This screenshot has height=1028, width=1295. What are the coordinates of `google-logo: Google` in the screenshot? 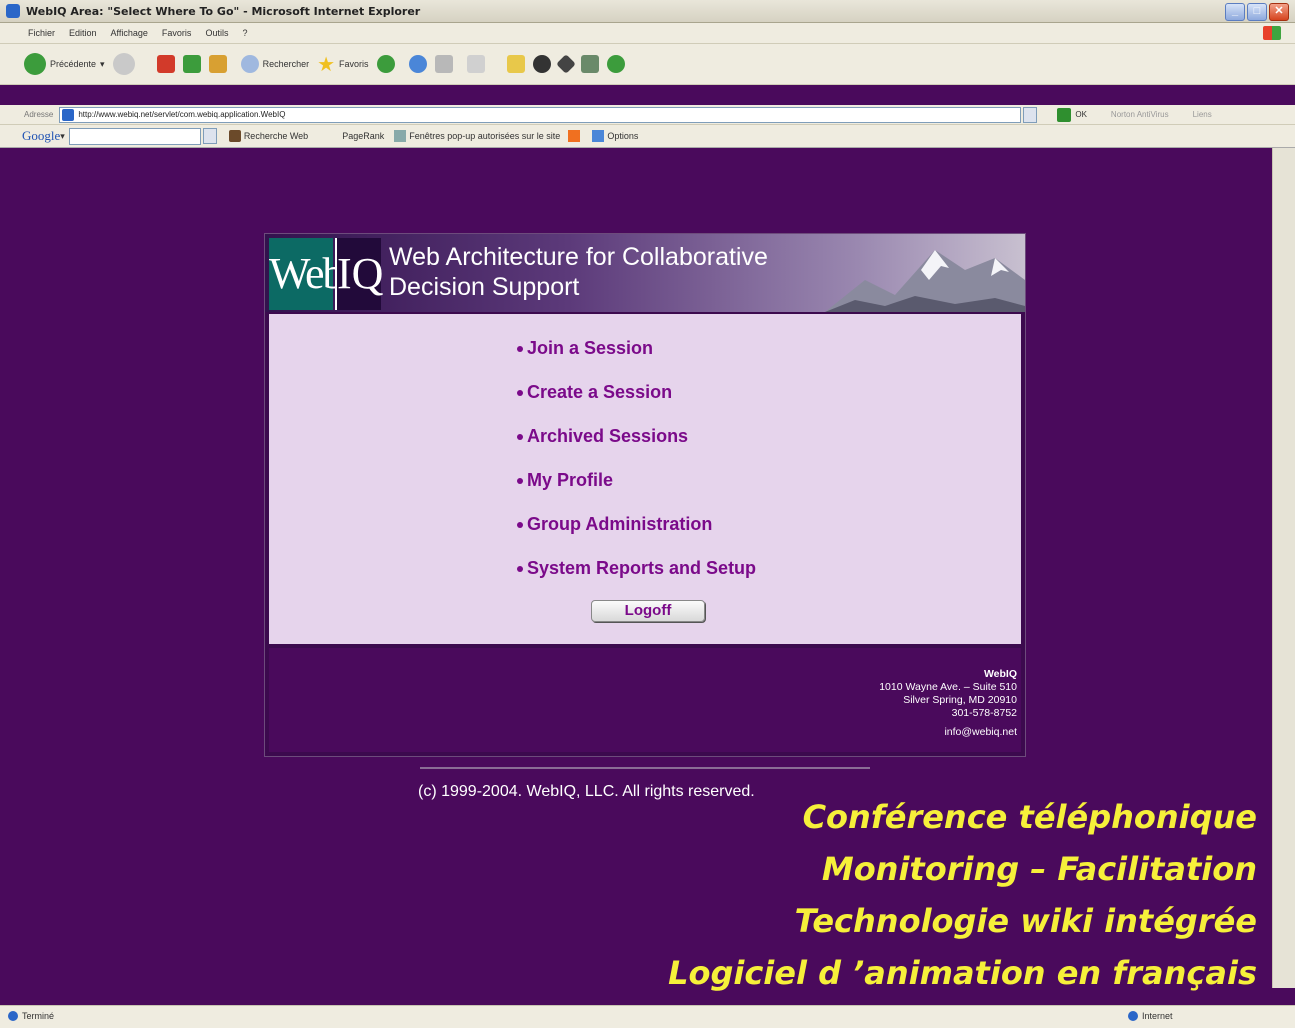 It's located at (41, 136).